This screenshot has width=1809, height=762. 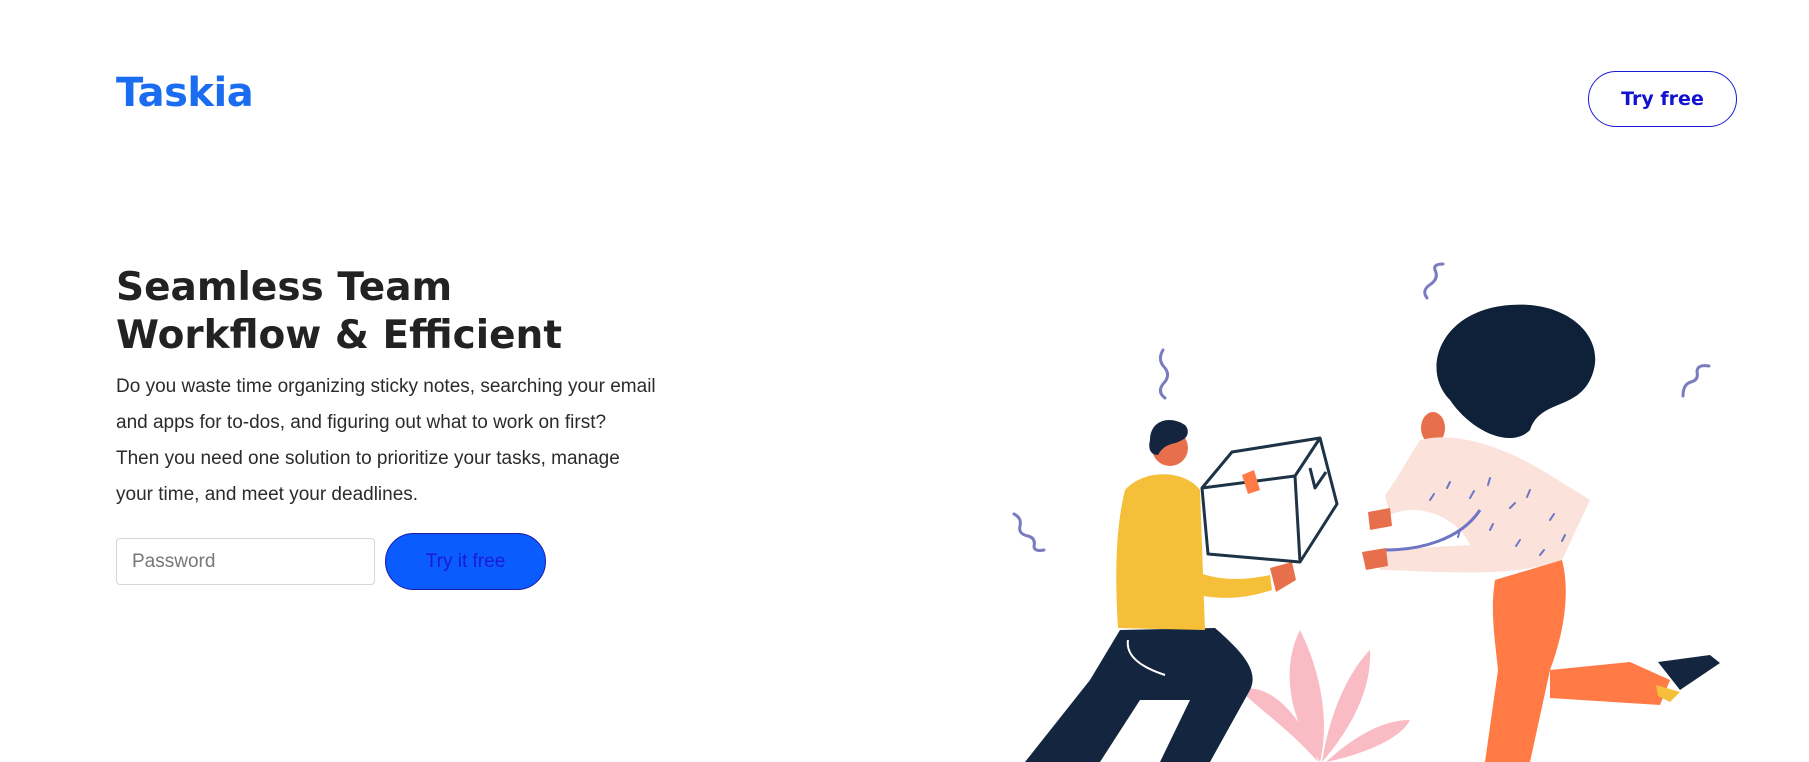 I want to click on woman-legs, so click(x=1525, y=661).